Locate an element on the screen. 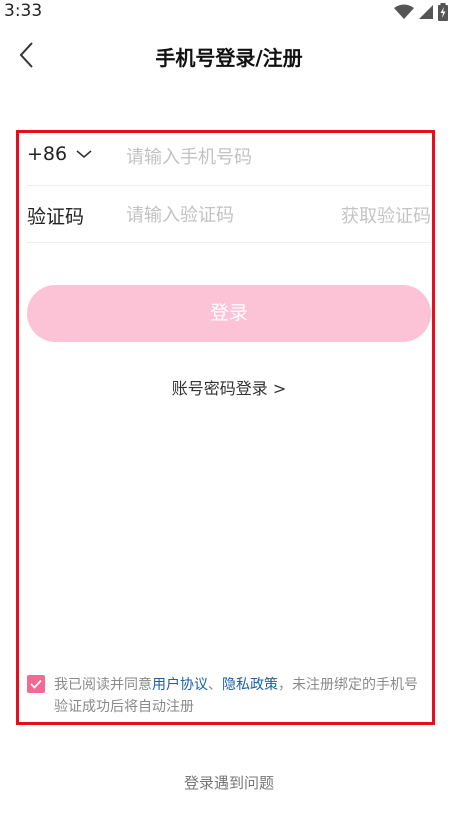  user-agreement-link: 用户协议 is located at coordinates (180, 685).